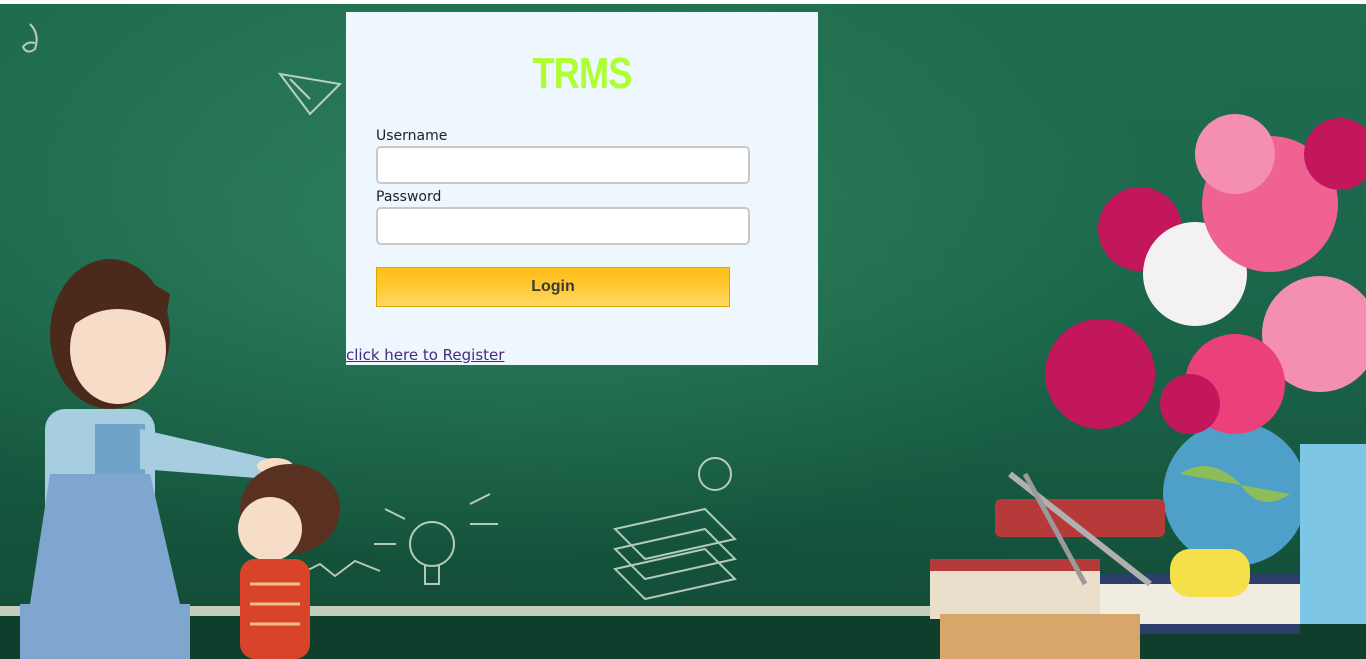 This screenshot has width=1366, height=659. What do you see at coordinates (582, 73) in the screenshot?
I see `app-title: TRMS` at bounding box center [582, 73].